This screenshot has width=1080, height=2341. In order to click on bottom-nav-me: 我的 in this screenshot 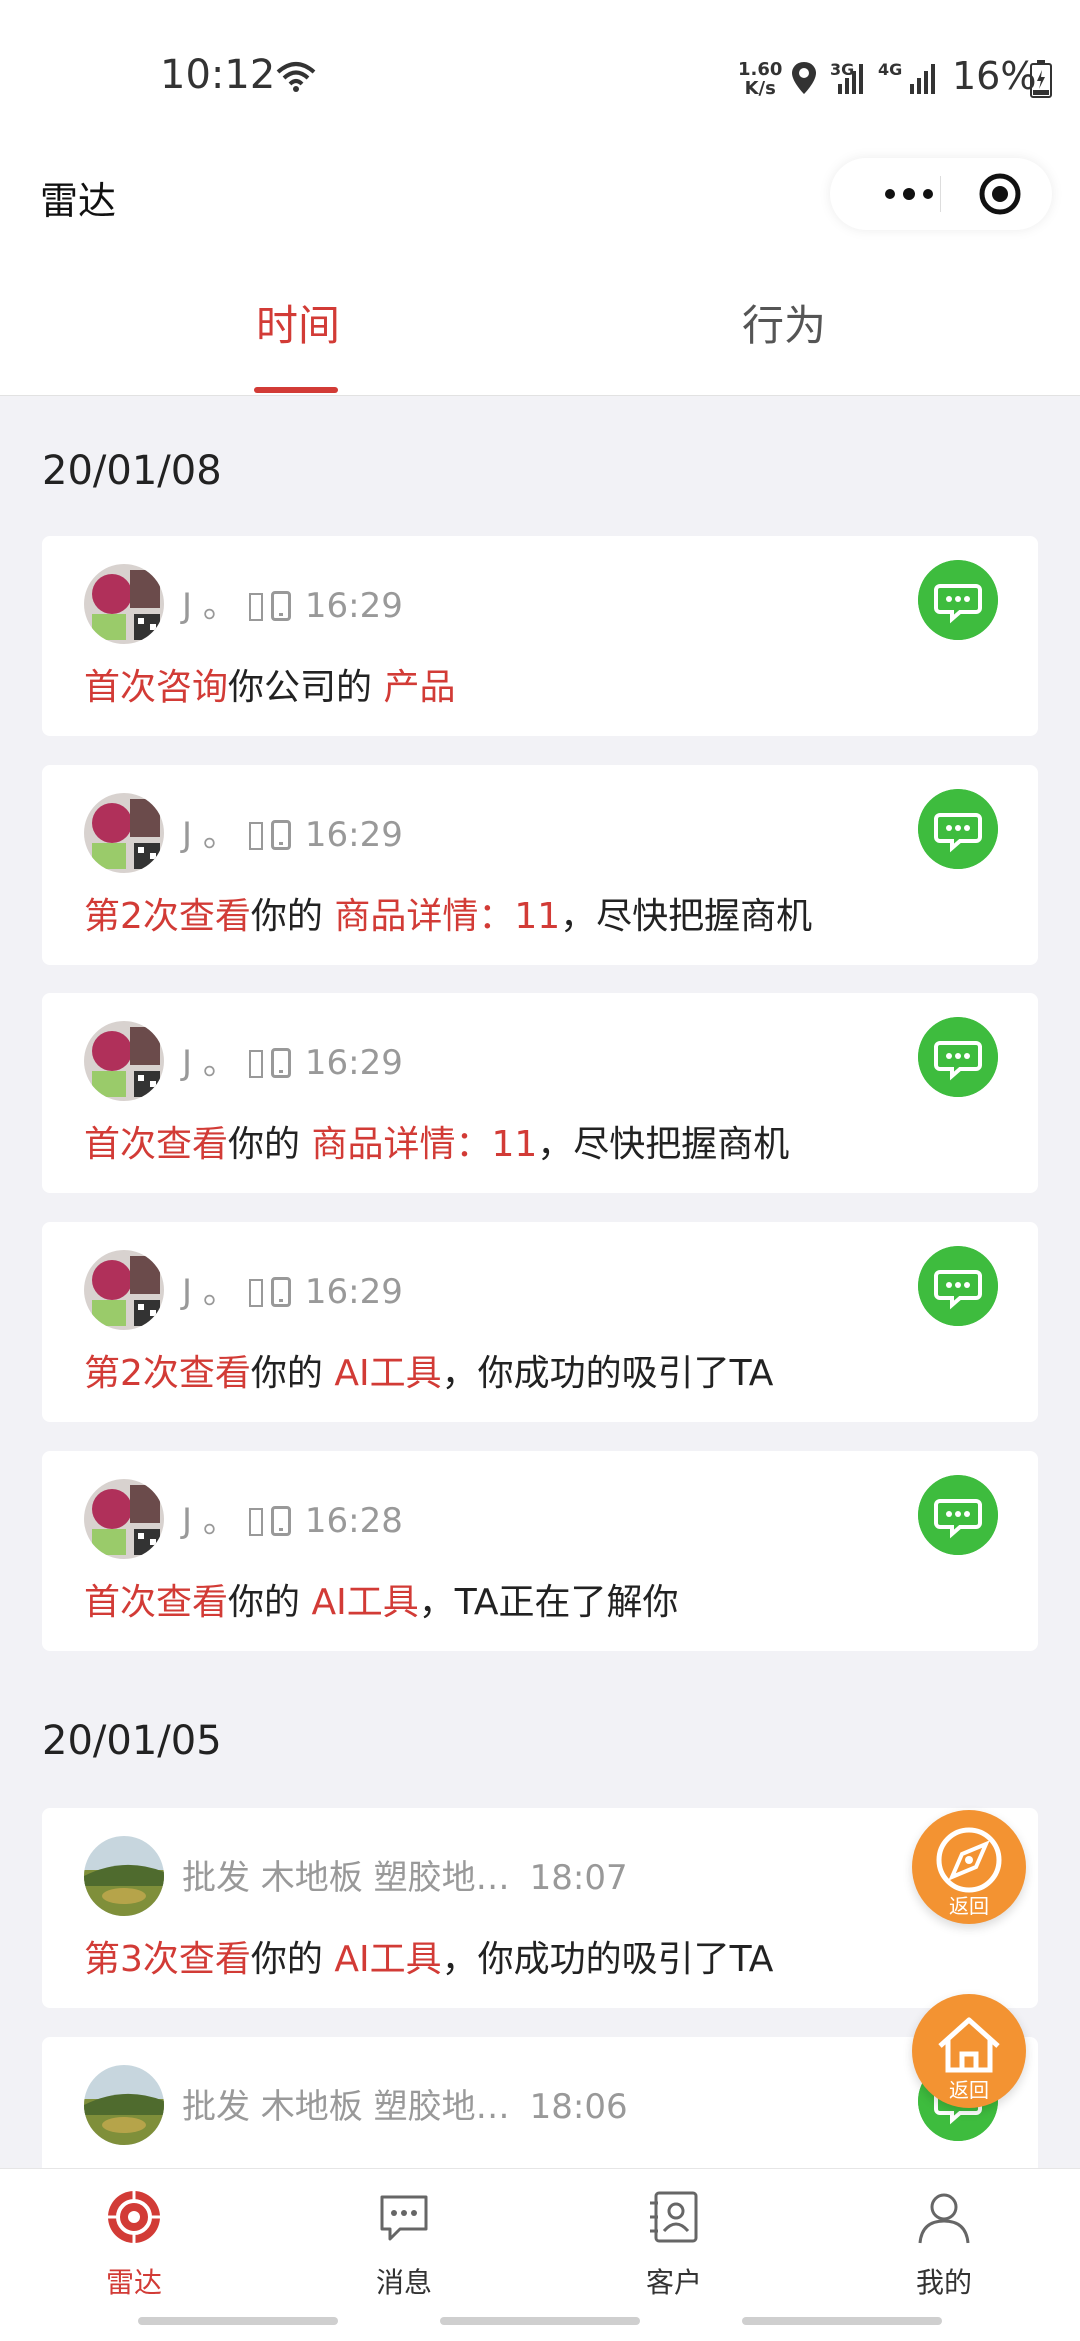, I will do `click(944, 2245)`.